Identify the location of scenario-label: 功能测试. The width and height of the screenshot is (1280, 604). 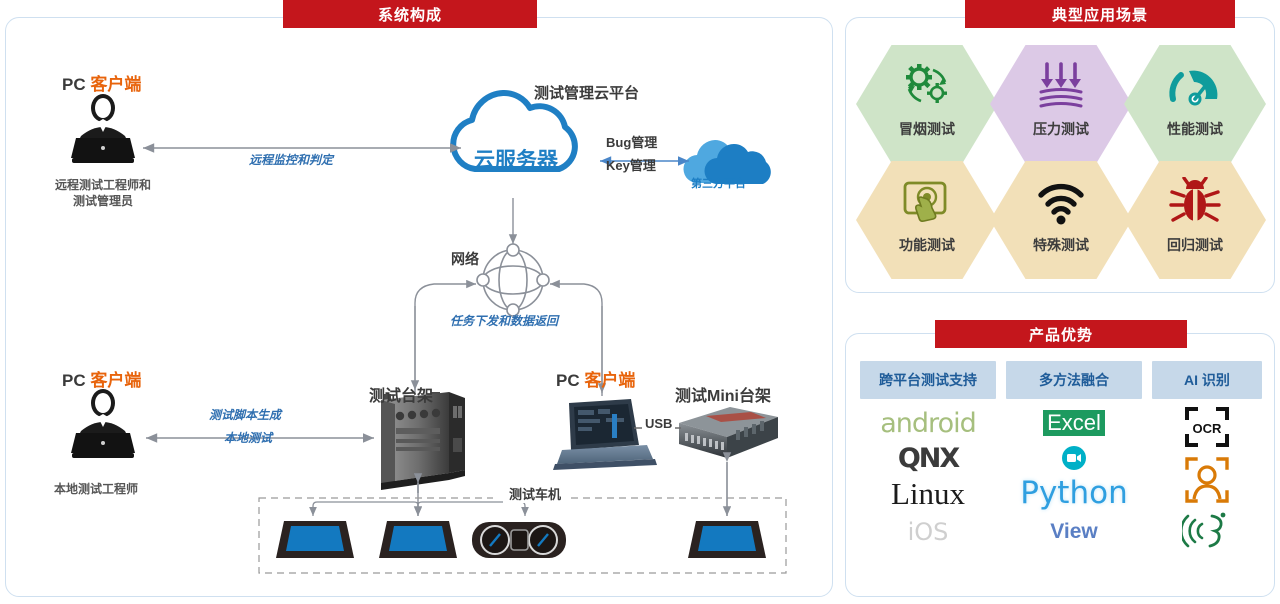
(927, 245).